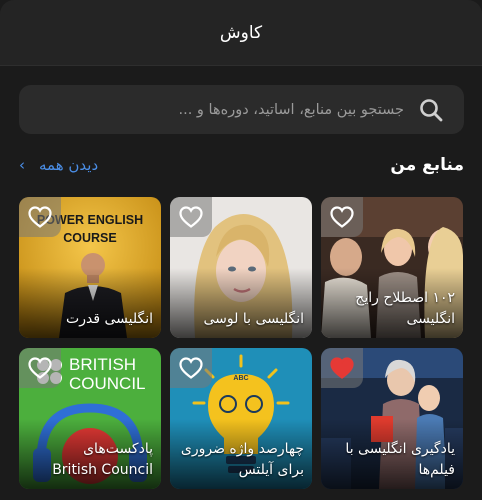 The width and height of the screenshot is (482, 500). I want to click on search-icon, so click(431, 110).